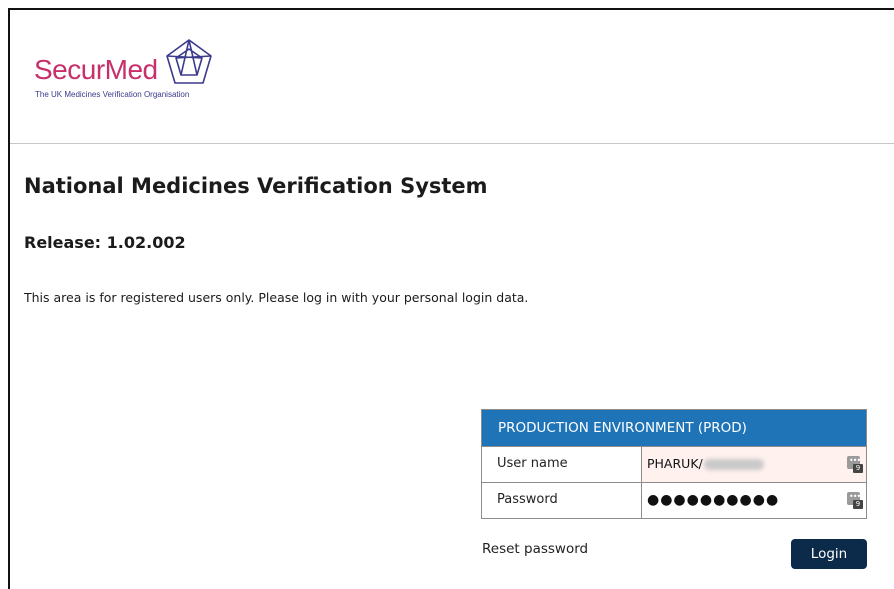  I want to click on username-label: User name, so click(562, 464).